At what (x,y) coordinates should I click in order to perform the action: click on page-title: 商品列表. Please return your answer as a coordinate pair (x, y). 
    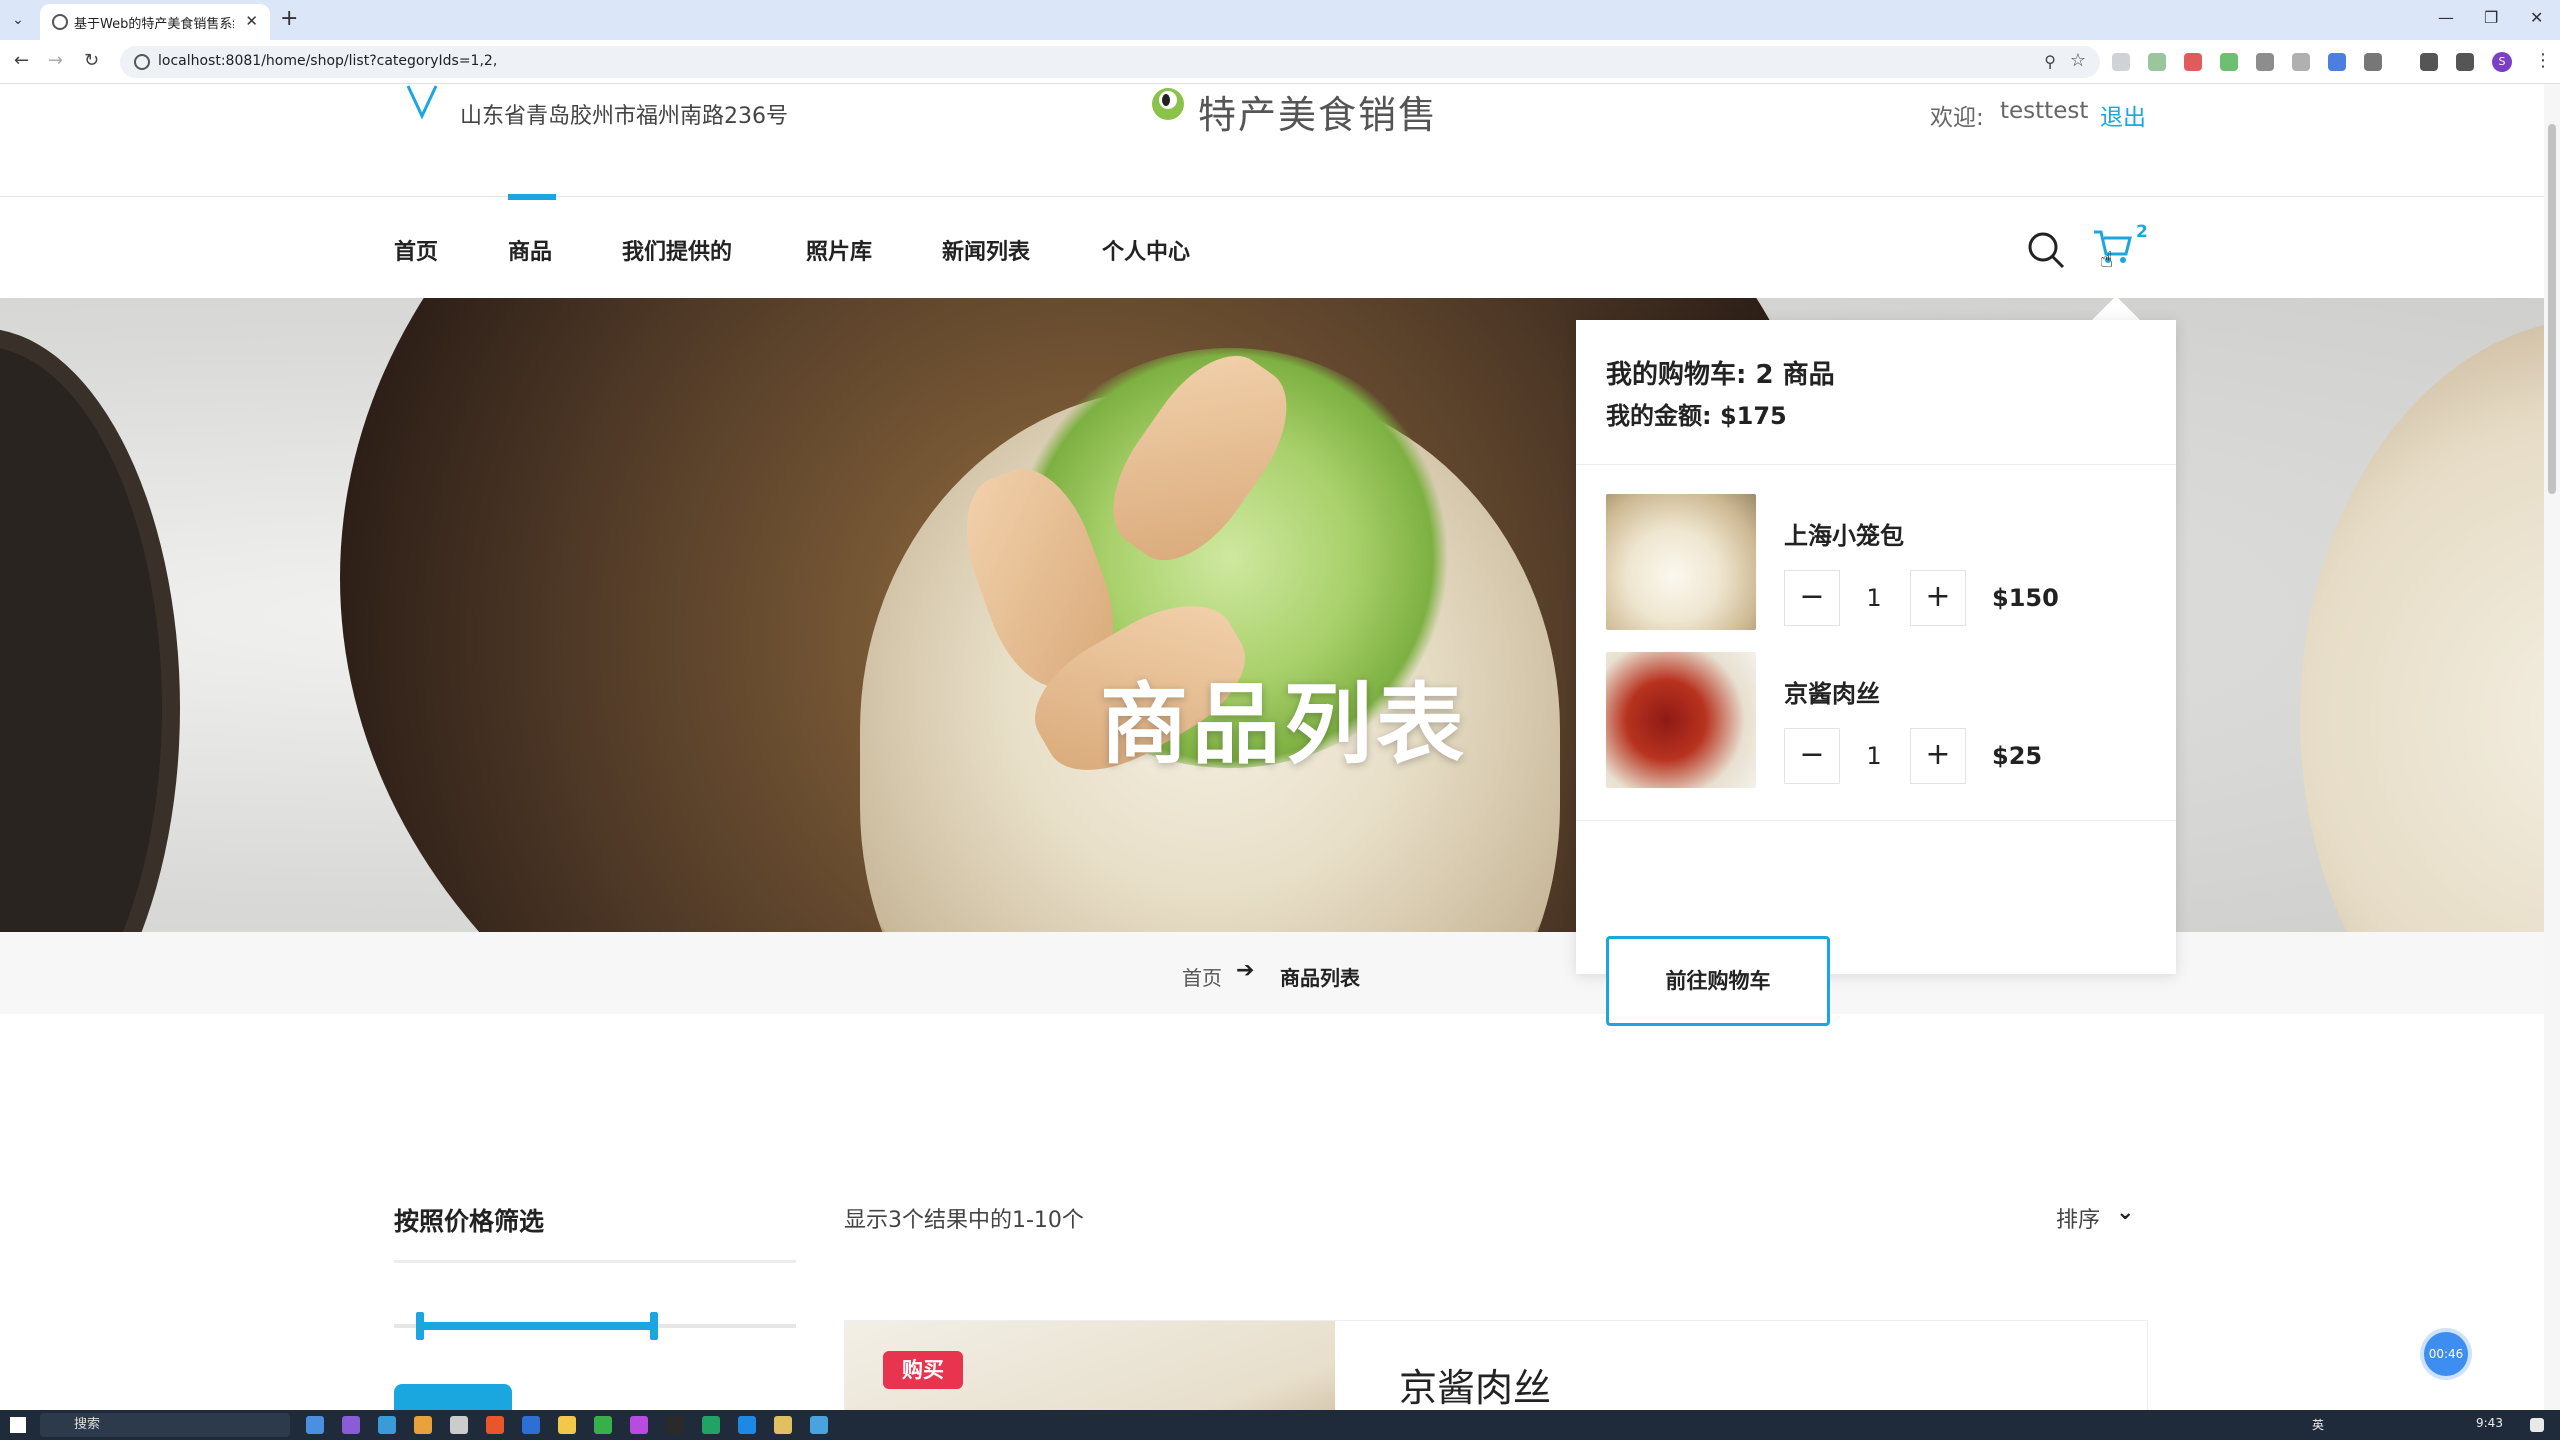
    Looking at the image, I should click on (1284, 724).